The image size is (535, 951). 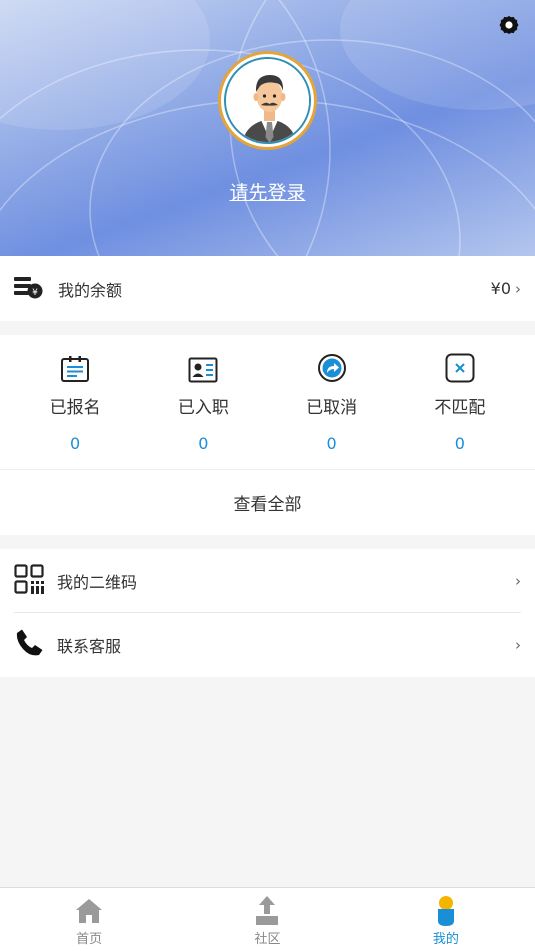 I want to click on default-user-avatar-icon, so click(x=267, y=100).